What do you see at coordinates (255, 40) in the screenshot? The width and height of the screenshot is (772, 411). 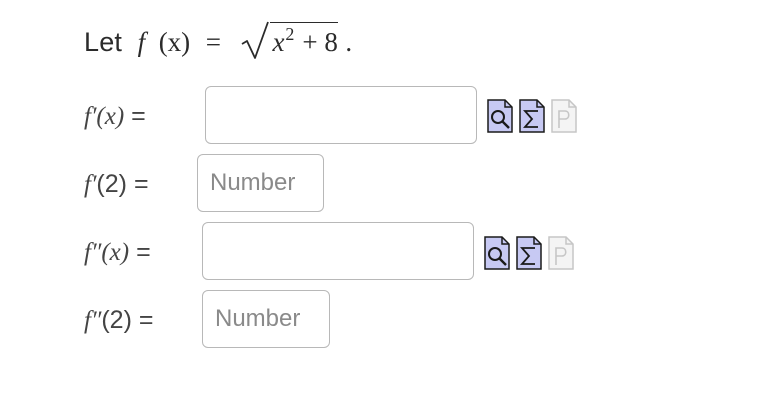 I see `radical-sign-icon` at bounding box center [255, 40].